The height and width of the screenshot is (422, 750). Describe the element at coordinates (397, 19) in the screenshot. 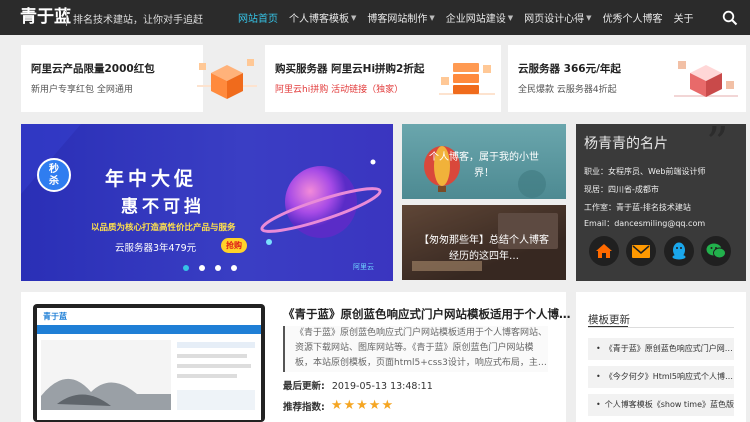

I see `nav-item-label: 博客网站制作` at that location.